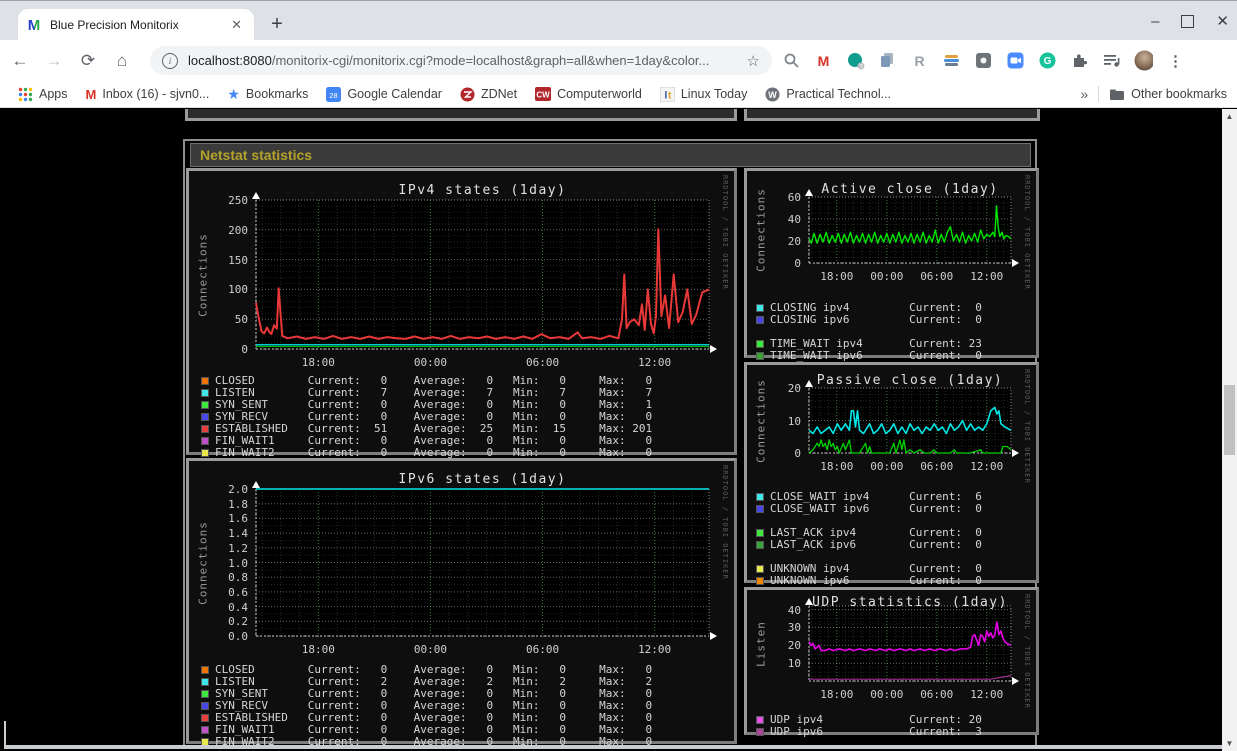 The image size is (1237, 751). I want to click on bookmark-label: Linux Today, so click(714, 94).